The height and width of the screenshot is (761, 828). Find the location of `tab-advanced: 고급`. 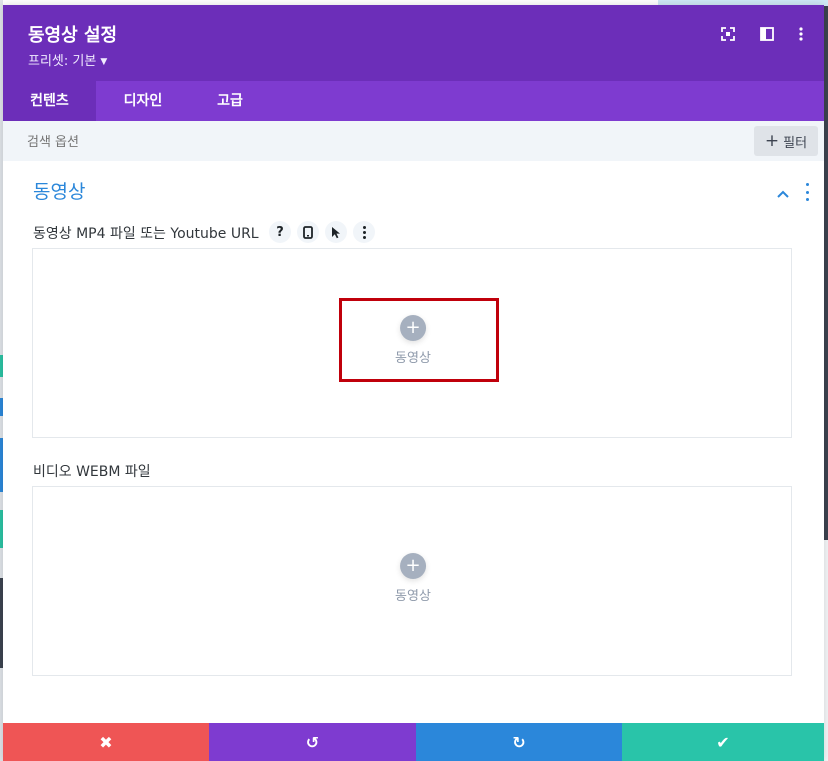

tab-advanced: 고급 is located at coordinates (230, 101).